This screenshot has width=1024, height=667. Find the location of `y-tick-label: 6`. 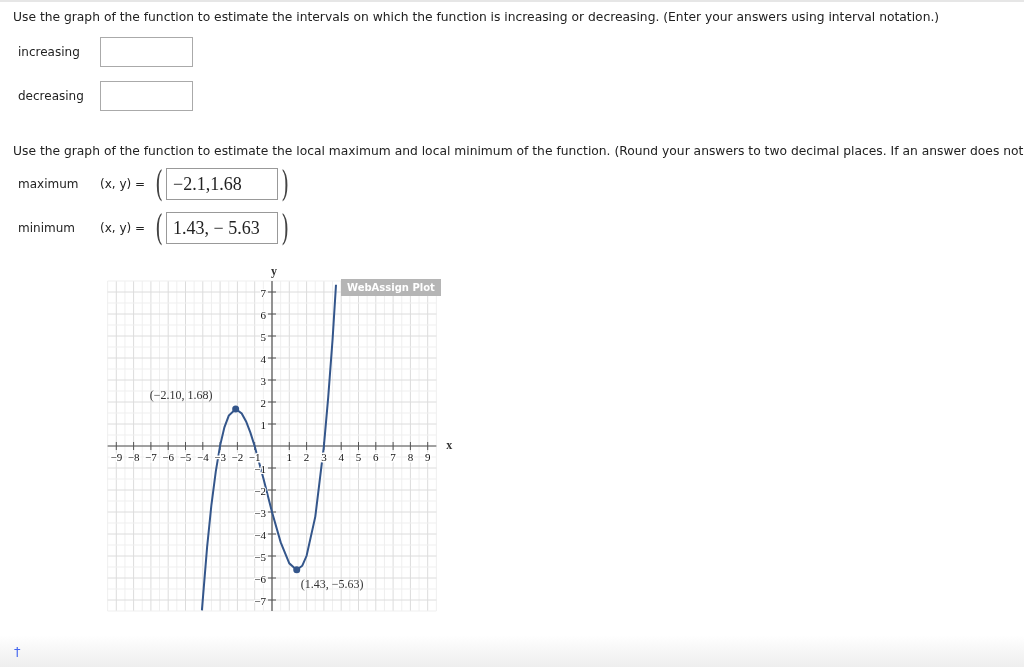

y-tick-label: 6 is located at coordinates (263, 315).